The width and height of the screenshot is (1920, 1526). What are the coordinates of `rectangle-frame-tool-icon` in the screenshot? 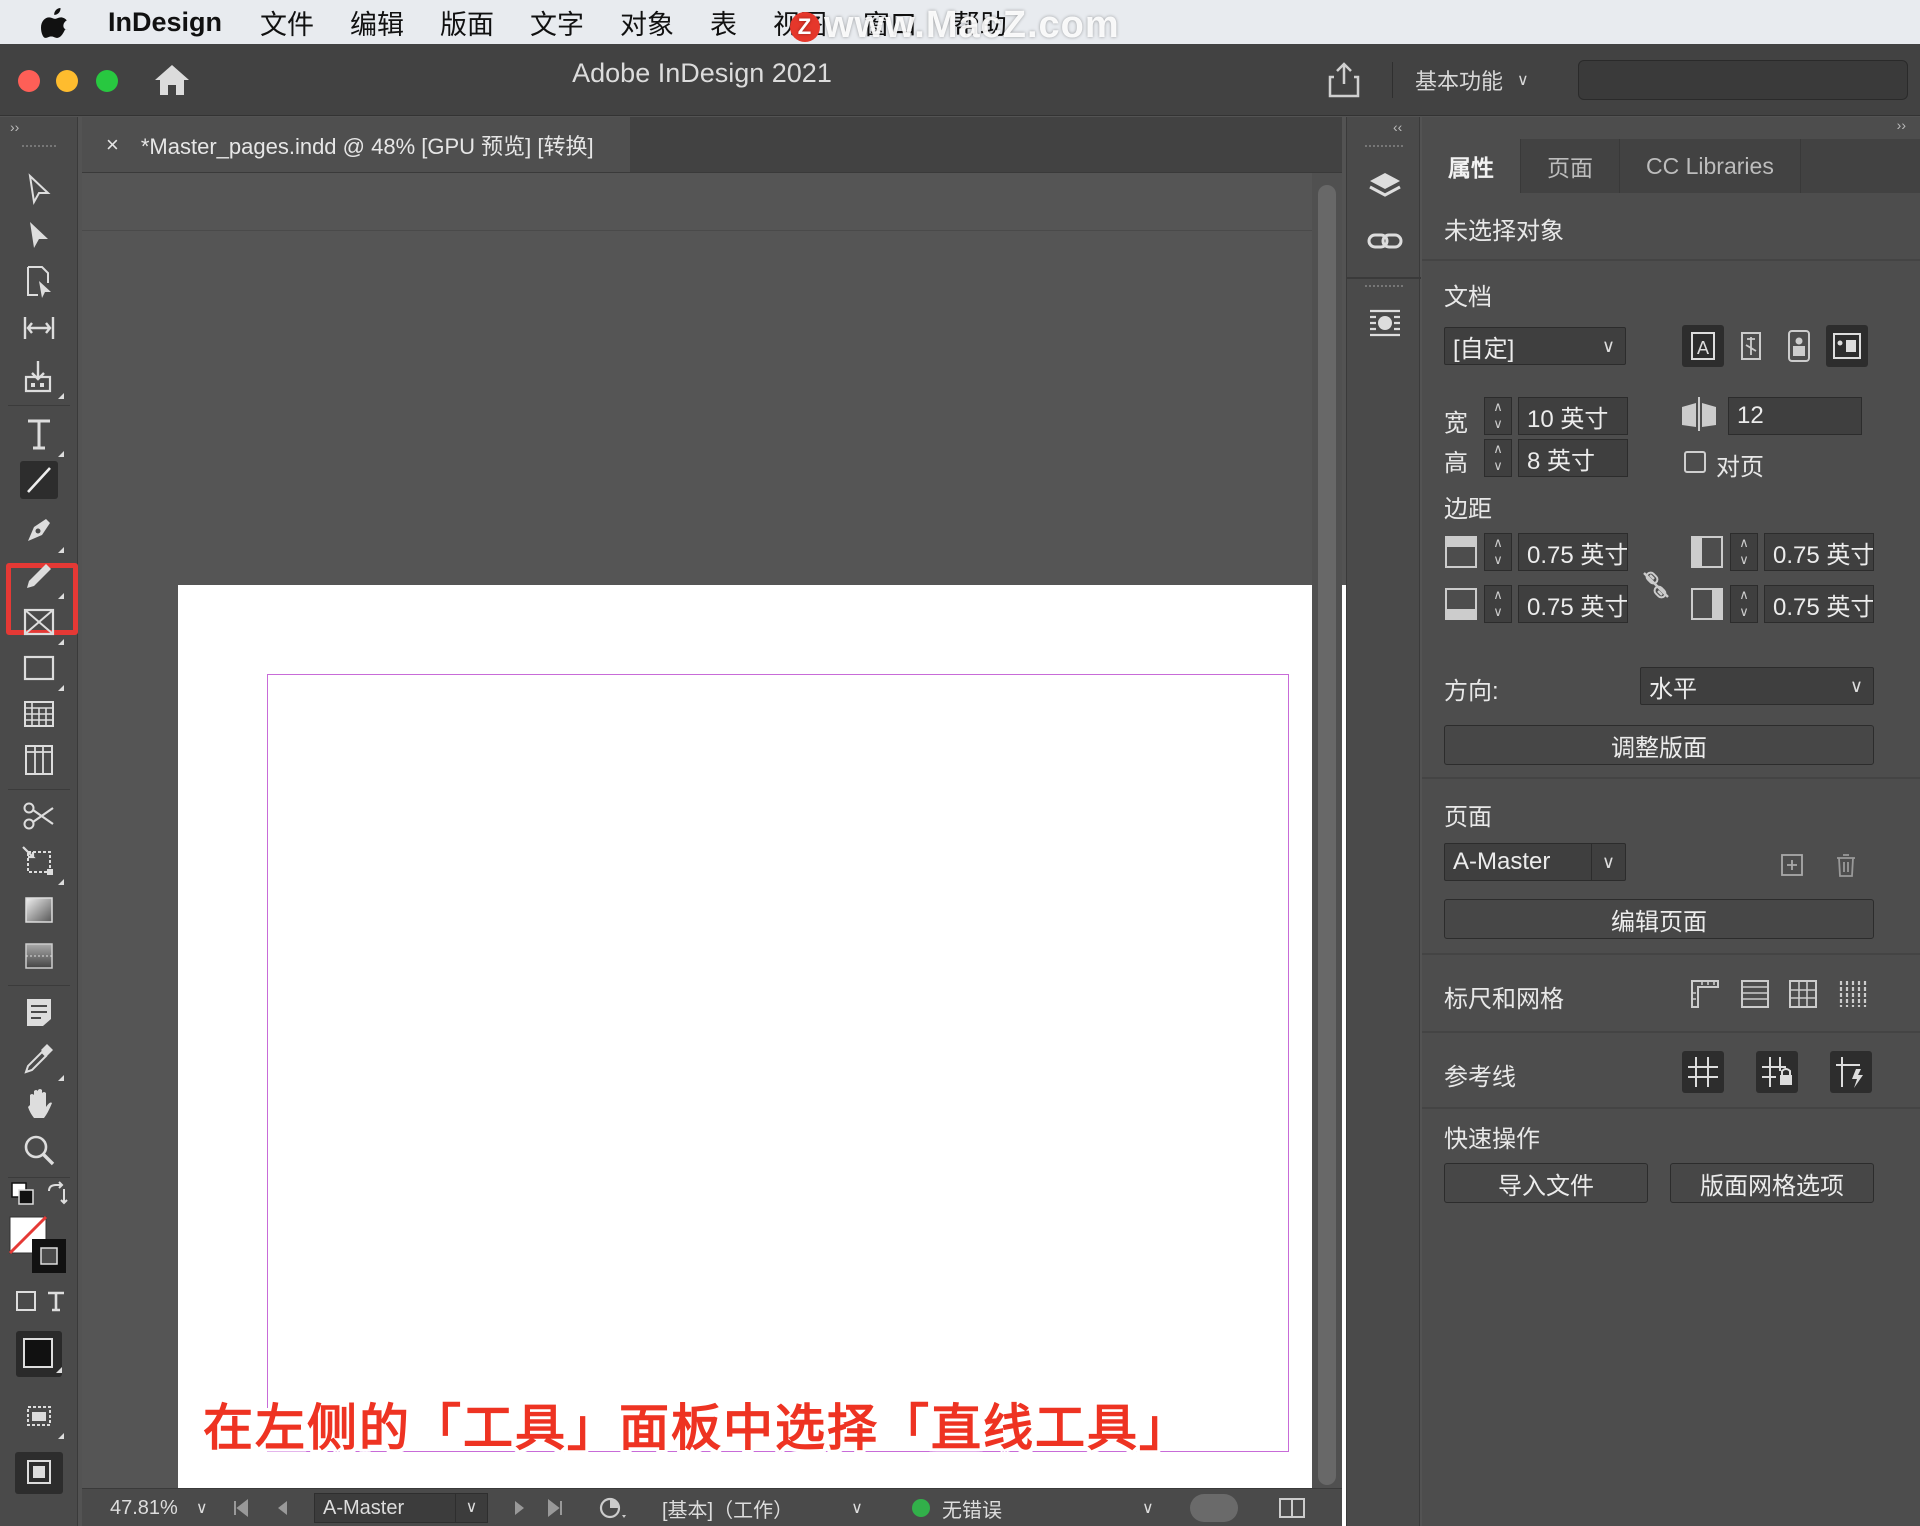 It's located at (42, 624).